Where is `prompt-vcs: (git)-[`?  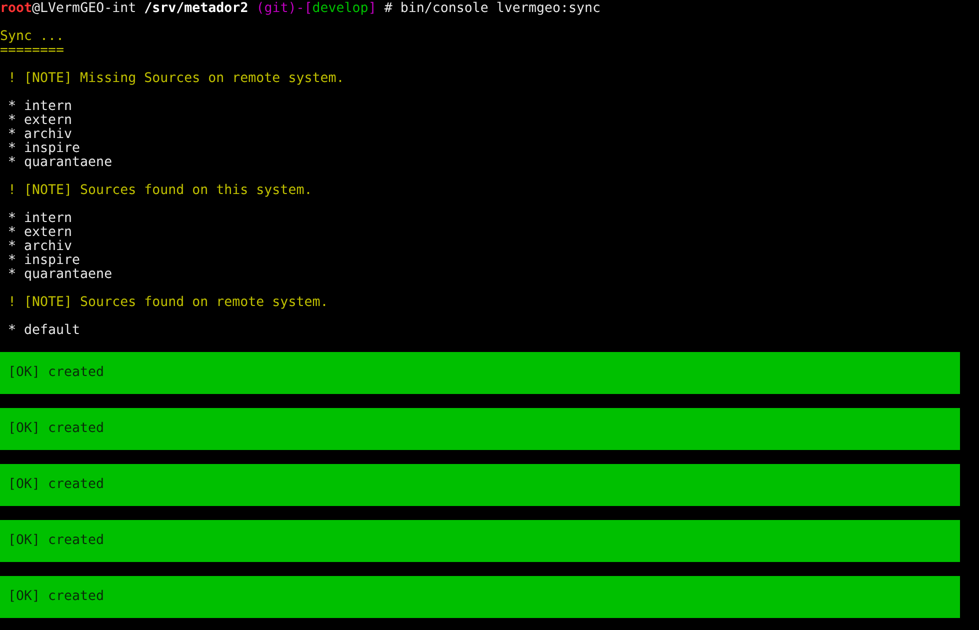
prompt-vcs: (git)-[ is located at coordinates (284, 8).